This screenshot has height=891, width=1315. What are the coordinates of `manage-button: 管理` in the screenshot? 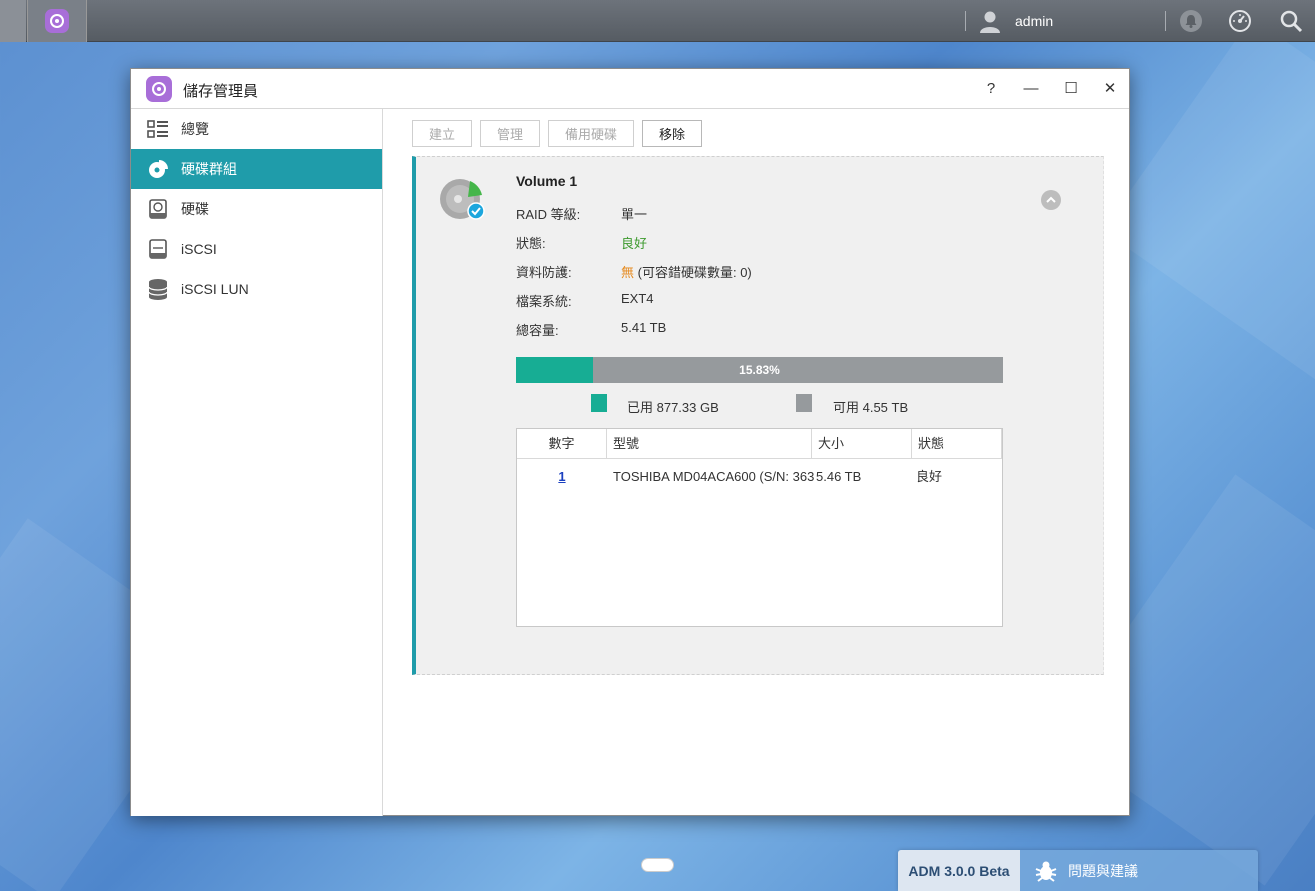 It's located at (510, 133).